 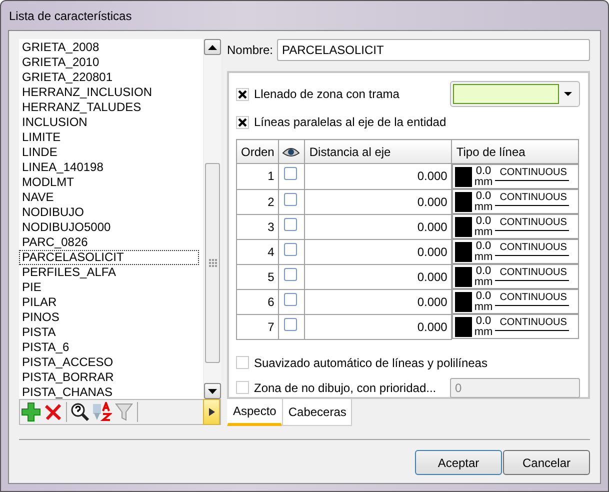 What do you see at coordinates (257, 152) in the screenshot?
I see `column-header: Orden` at bounding box center [257, 152].